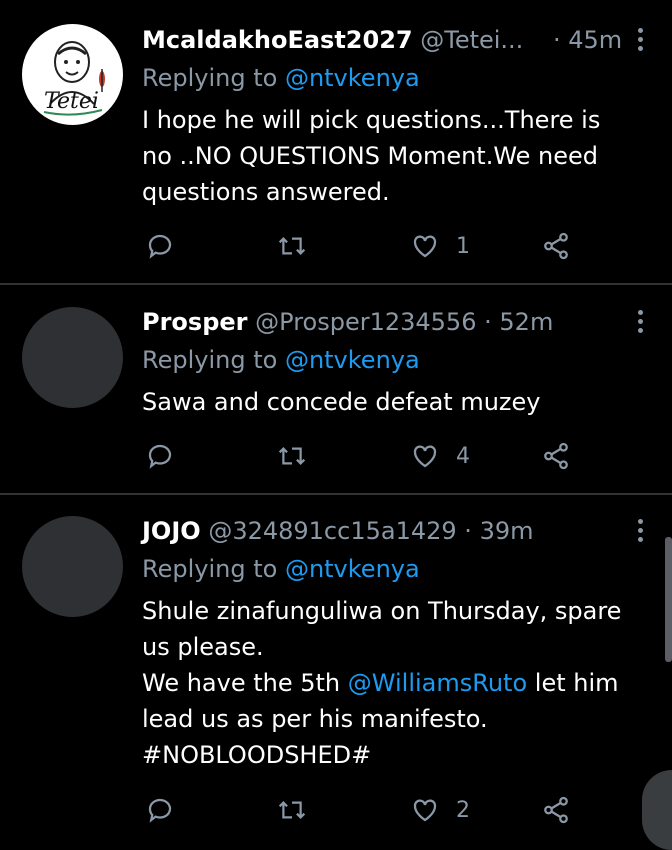 The width and height of the screenshot is (672, 850). What do you see at coordinates (72, 74) in the screenshot?
I see `avatar: Tetei` at bounding box center [72, 74].